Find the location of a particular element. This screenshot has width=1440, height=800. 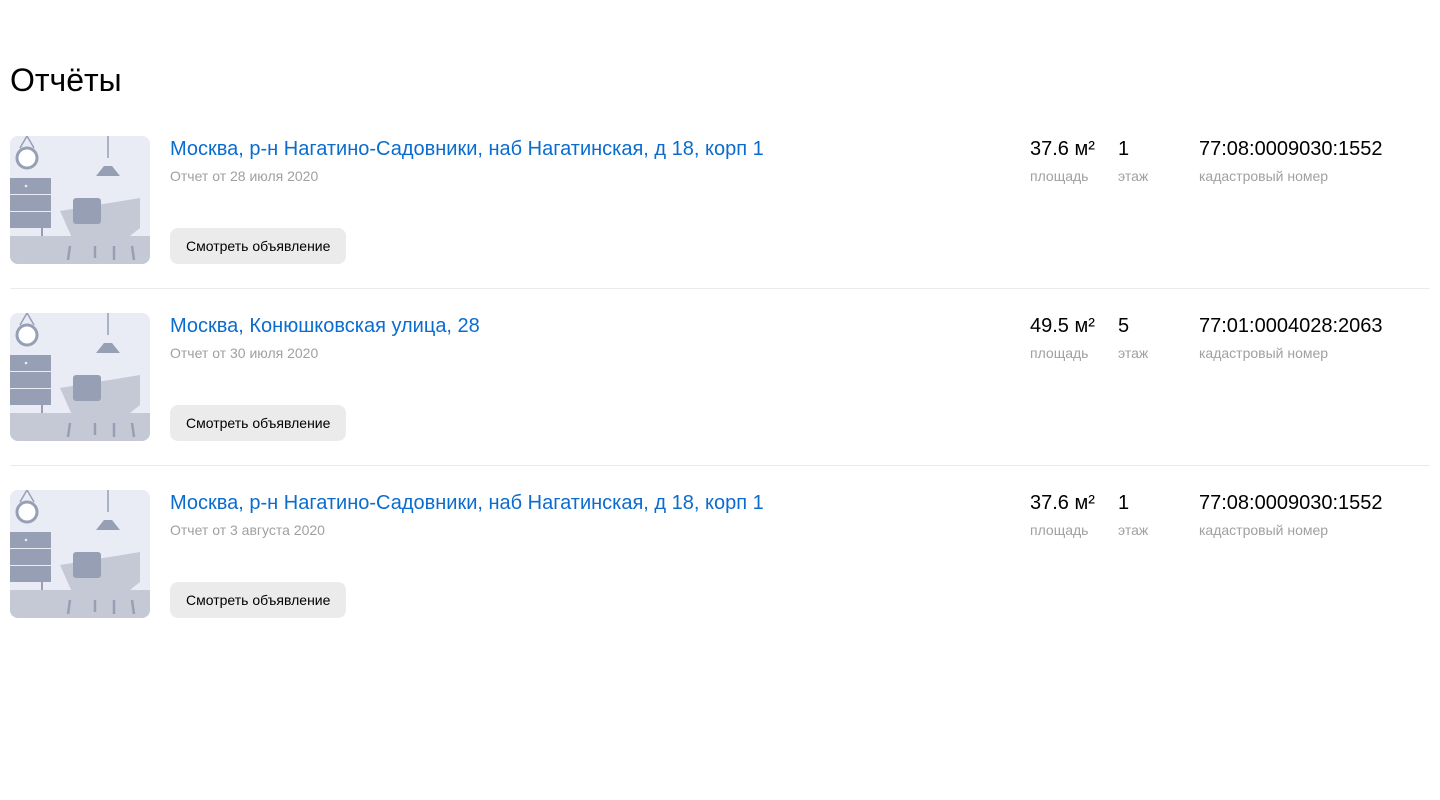

cadastral-value: 77:01:0004028:2063 is located at coordinates (1291, 326).